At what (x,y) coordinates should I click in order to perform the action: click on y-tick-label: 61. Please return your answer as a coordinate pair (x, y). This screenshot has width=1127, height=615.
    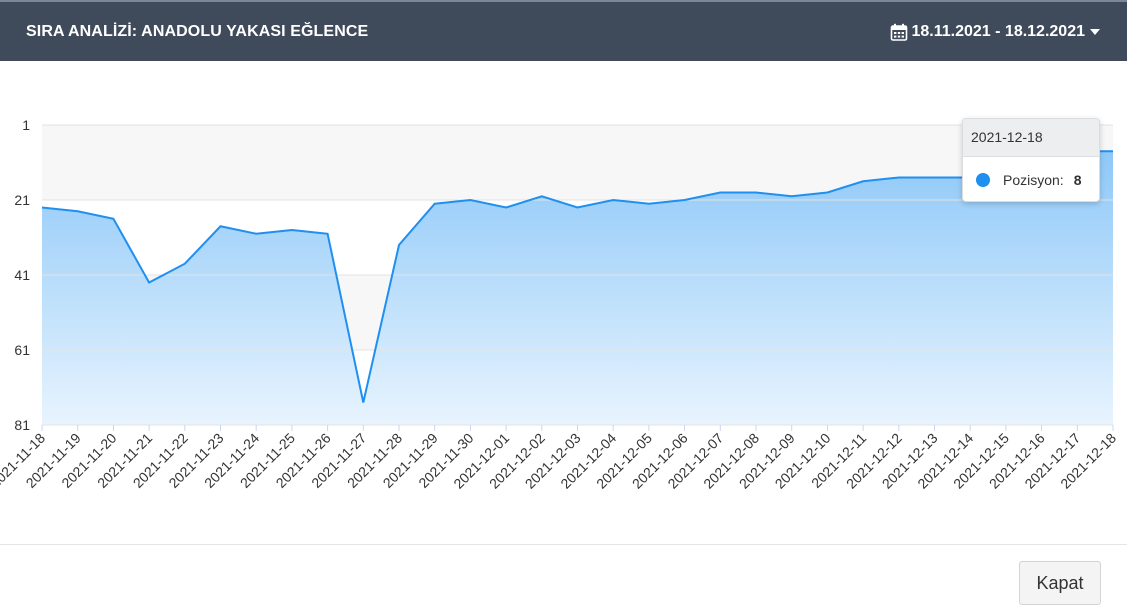
    Looking at the image, I should click on (22, 350).